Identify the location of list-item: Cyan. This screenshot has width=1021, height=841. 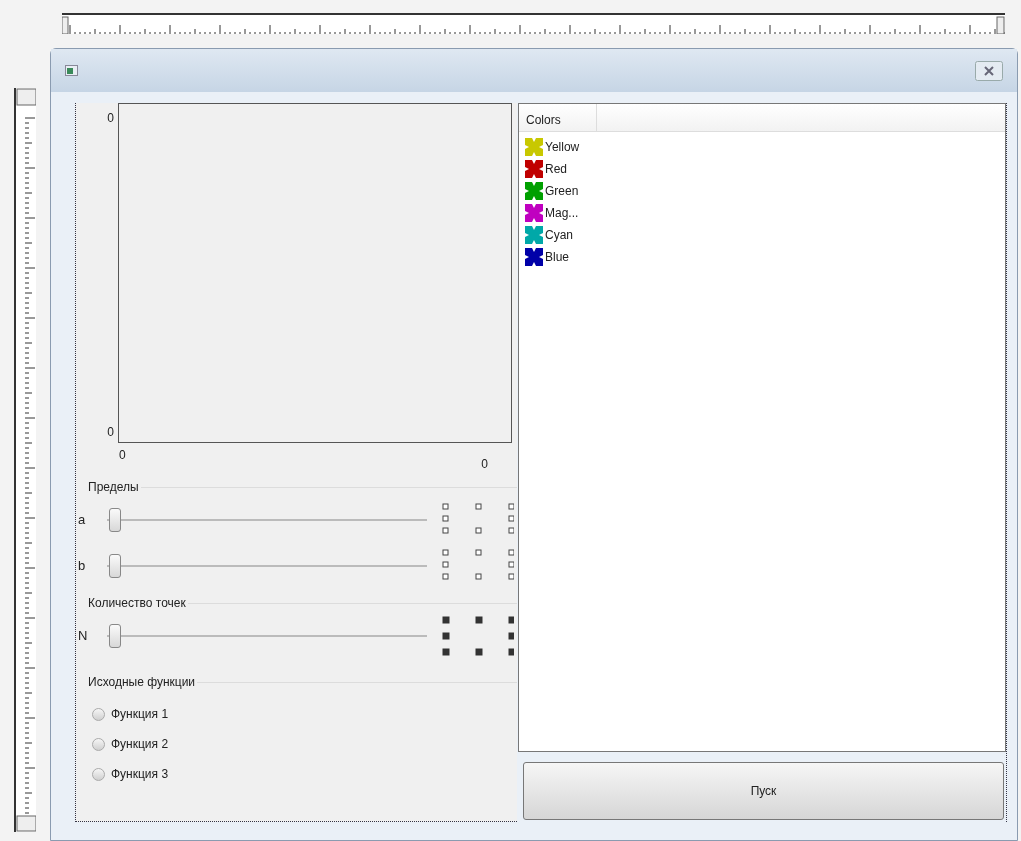
(549, 235).